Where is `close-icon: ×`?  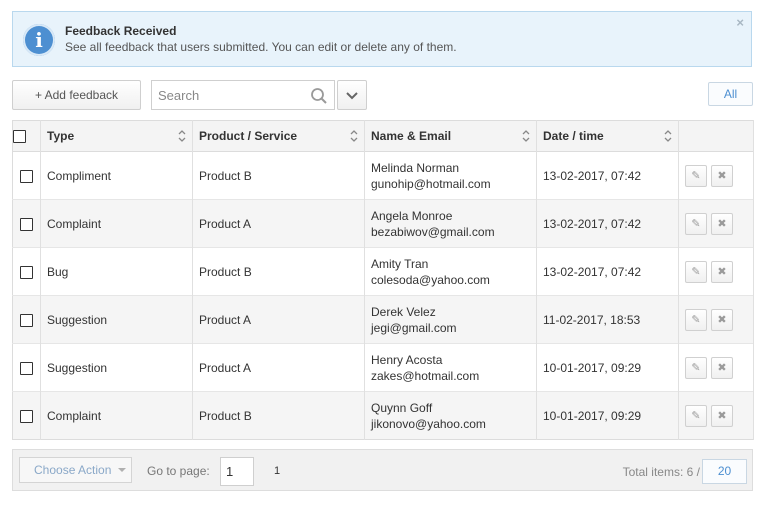
close-icon: × is located at coordinates (740, 22).